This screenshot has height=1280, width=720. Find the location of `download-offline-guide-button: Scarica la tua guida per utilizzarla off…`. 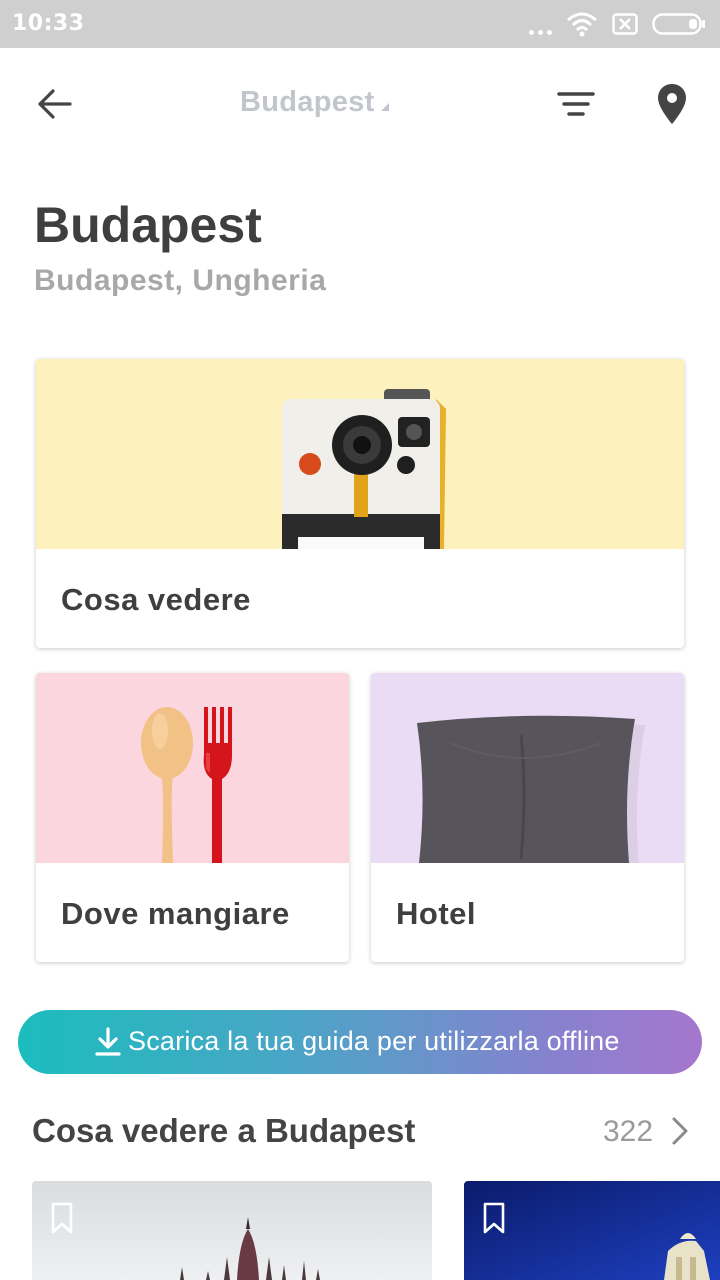

download-offline-guide-button: Scarica la tua guida per utilizzarla off… is located at coordinates (360, 1042).